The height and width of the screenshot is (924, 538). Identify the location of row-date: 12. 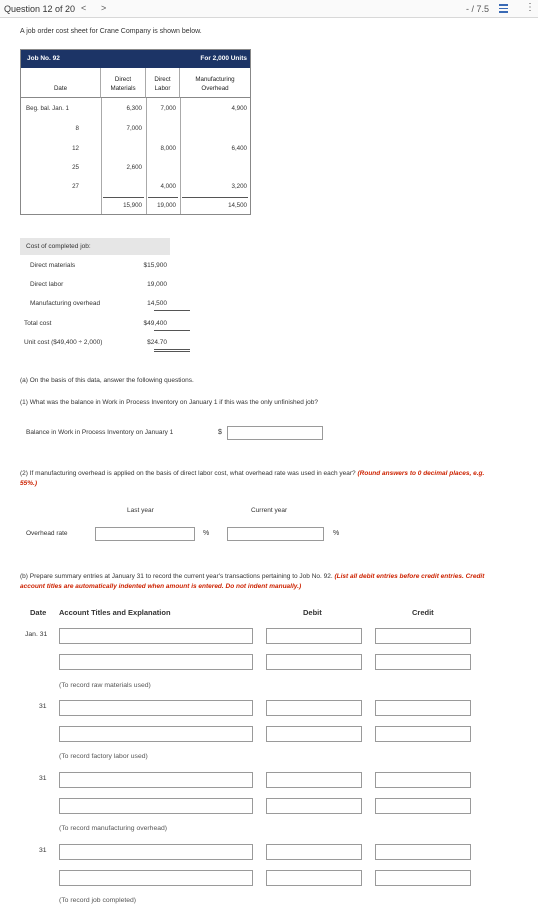
(75, 148).